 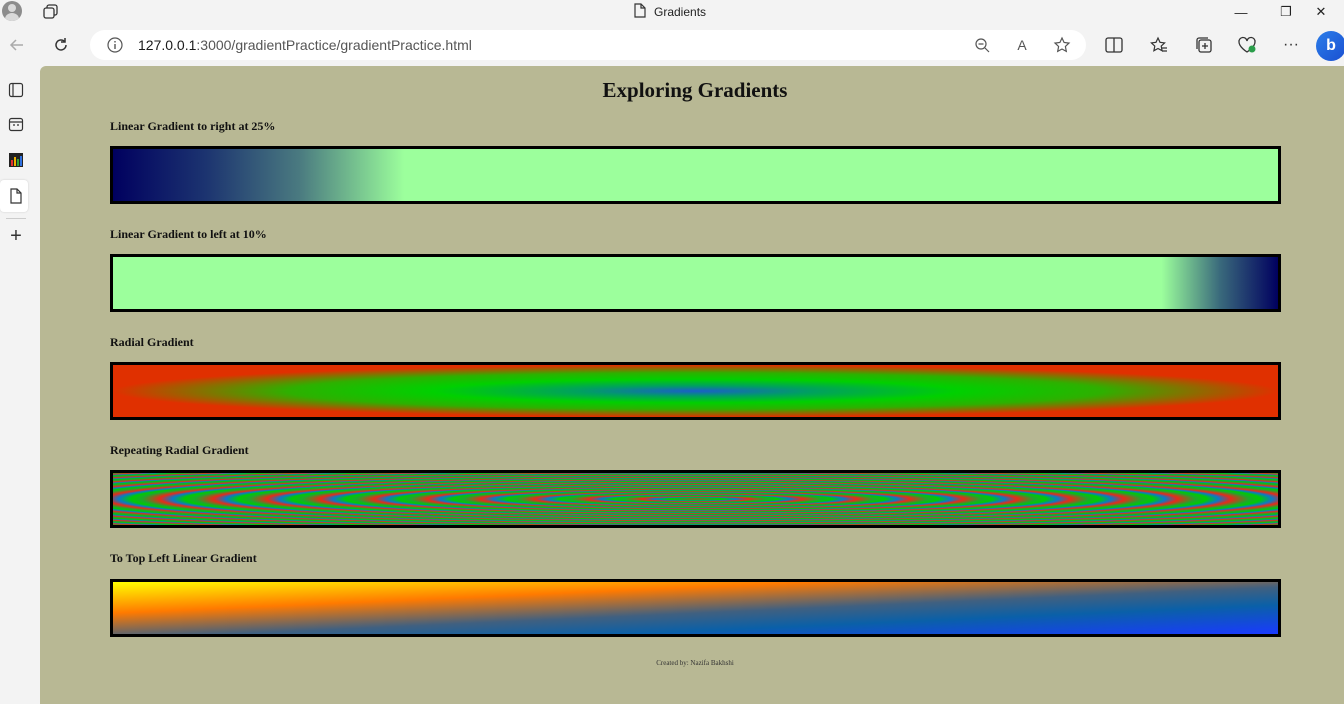 What do you see at coordinates (1159, 45) in the screenshot?
I see `favorites-icon` at bounding box center [1159, 45].